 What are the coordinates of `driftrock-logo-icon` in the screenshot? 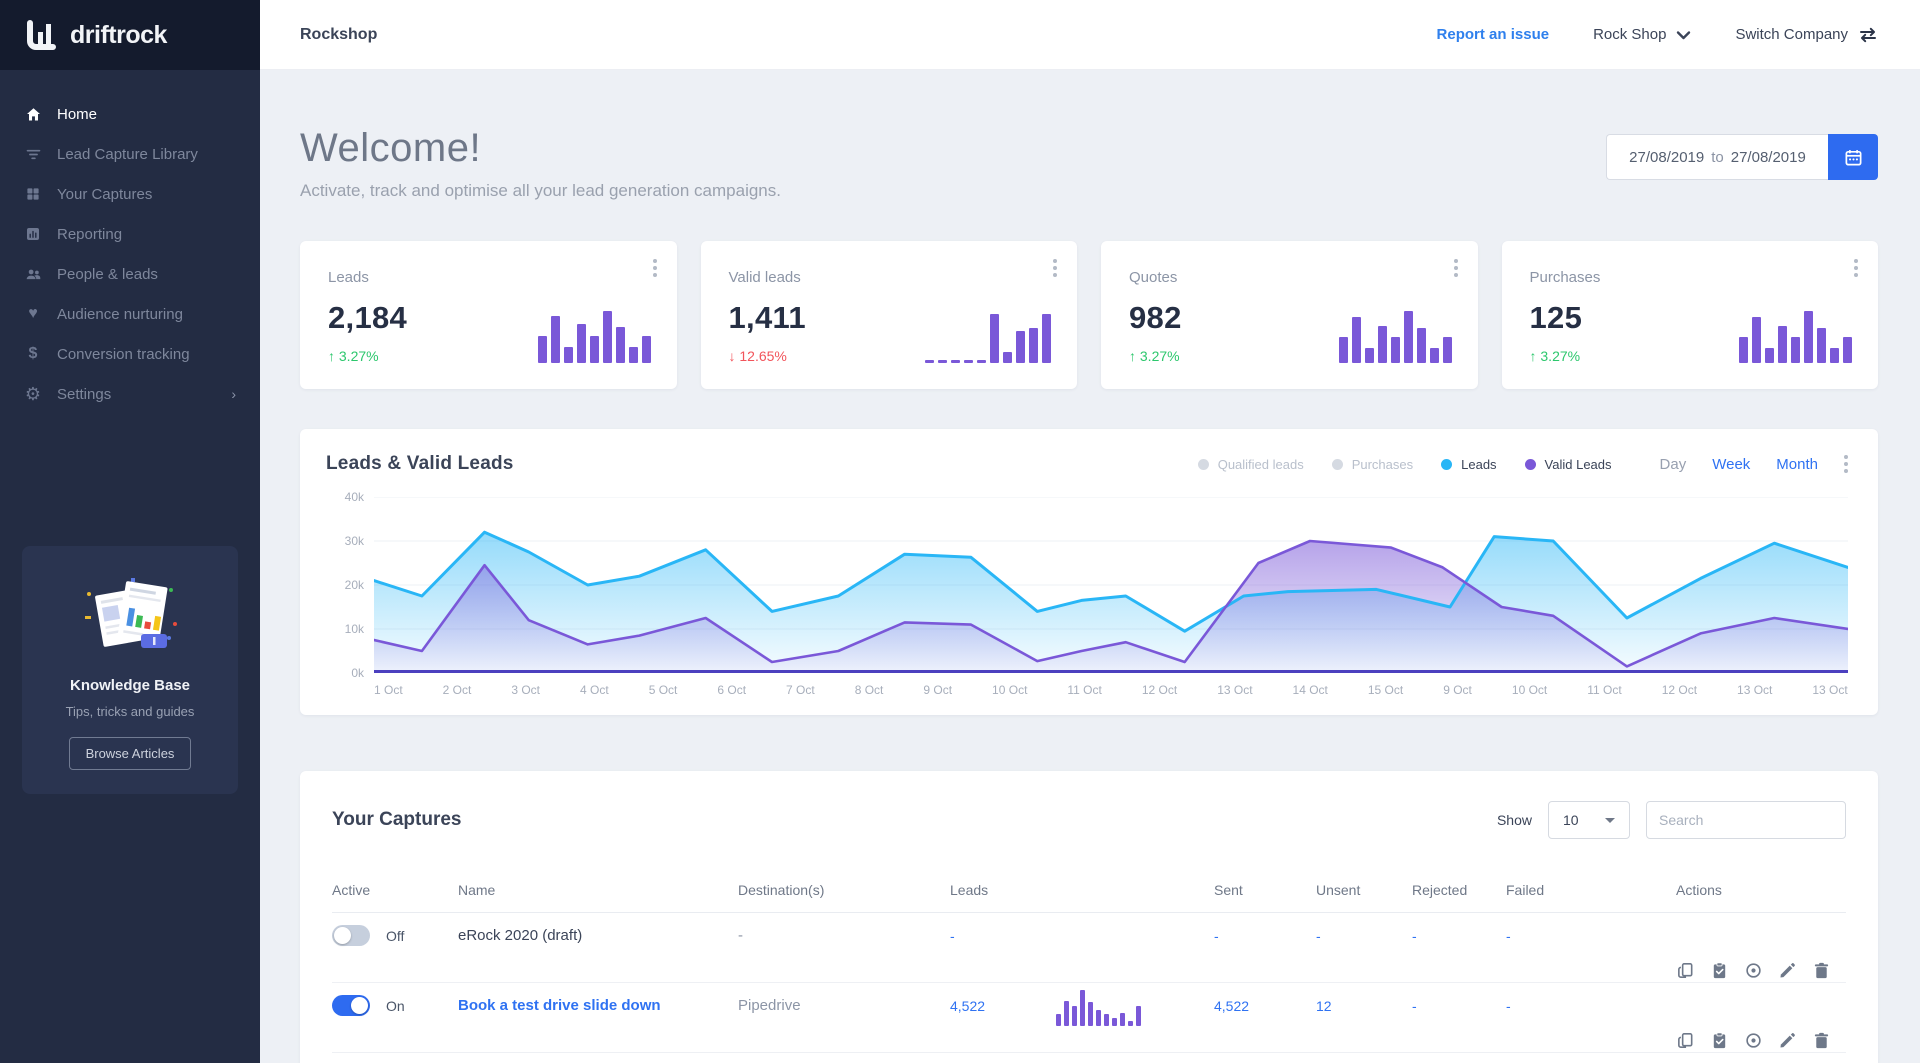 It's located at (41, 35).